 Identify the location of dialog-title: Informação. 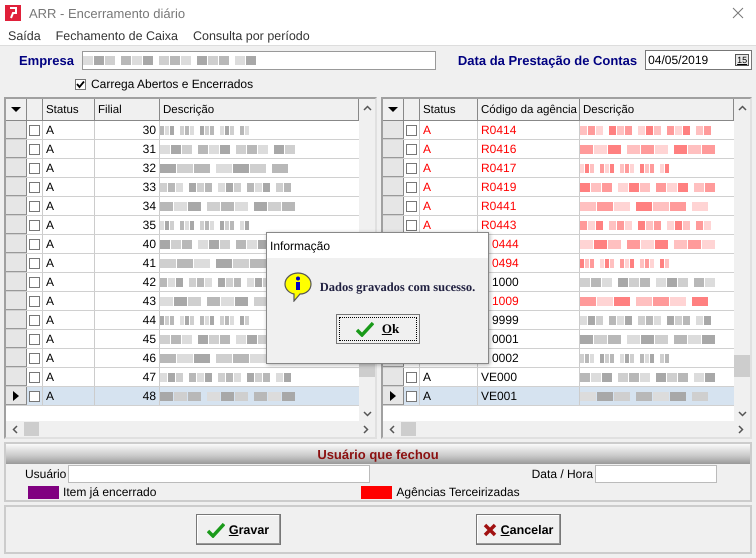
(377, 245).